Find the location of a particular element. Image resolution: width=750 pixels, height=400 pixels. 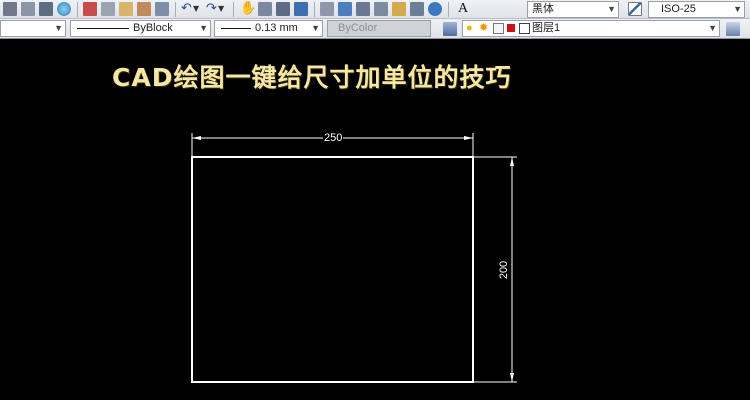

vertical-dimension is located at coordinates (495, 269).